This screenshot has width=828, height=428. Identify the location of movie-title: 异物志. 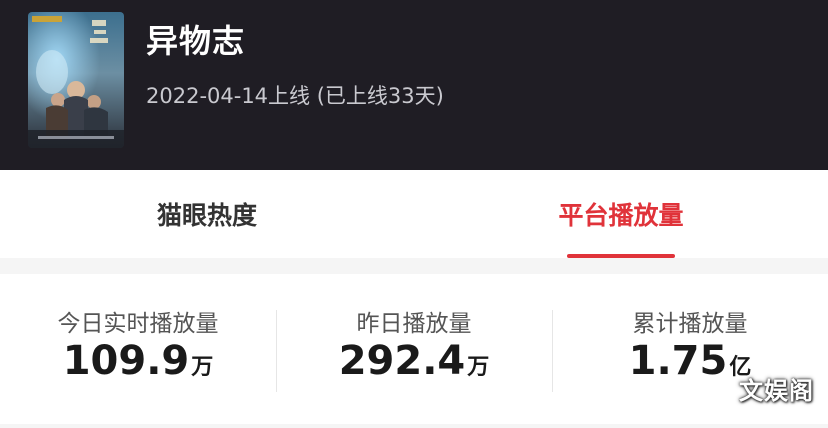
(196, 41).